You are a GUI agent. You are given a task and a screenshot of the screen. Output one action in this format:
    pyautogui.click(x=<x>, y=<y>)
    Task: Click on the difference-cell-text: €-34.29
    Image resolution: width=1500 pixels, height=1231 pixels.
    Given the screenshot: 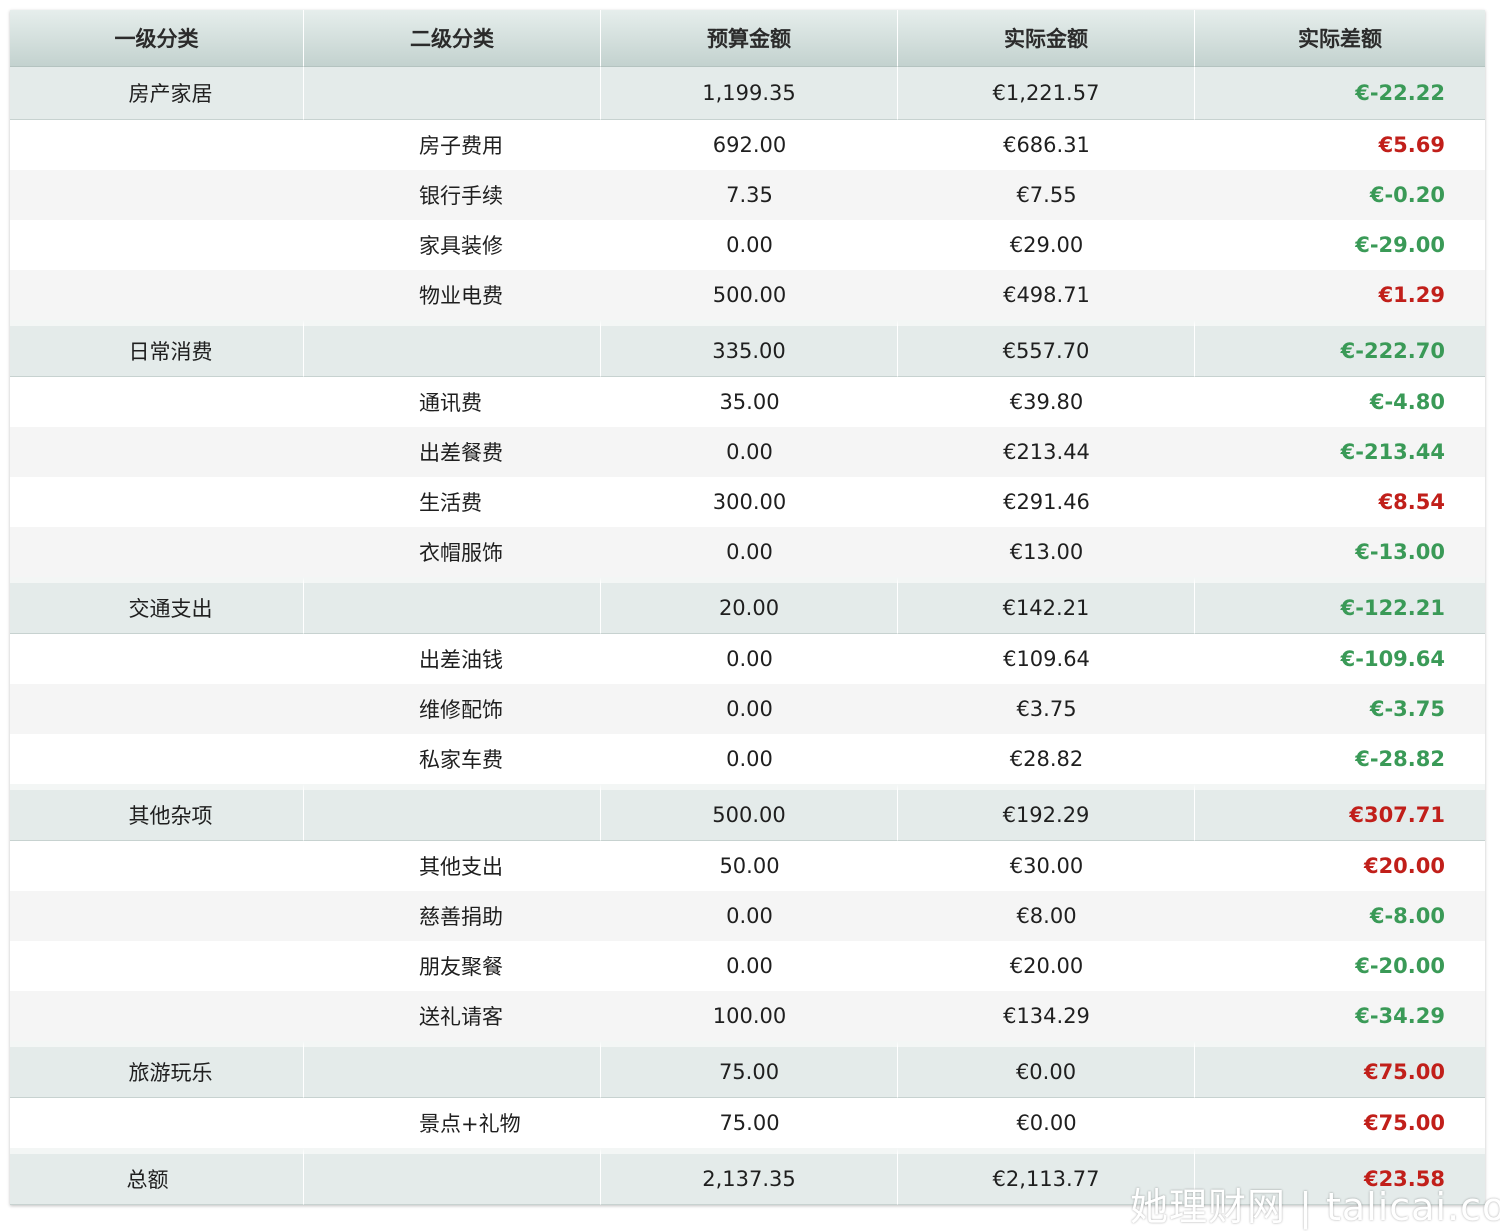 What is the action you would take?
    pyautogui.click(x=1400, y=1016)
    